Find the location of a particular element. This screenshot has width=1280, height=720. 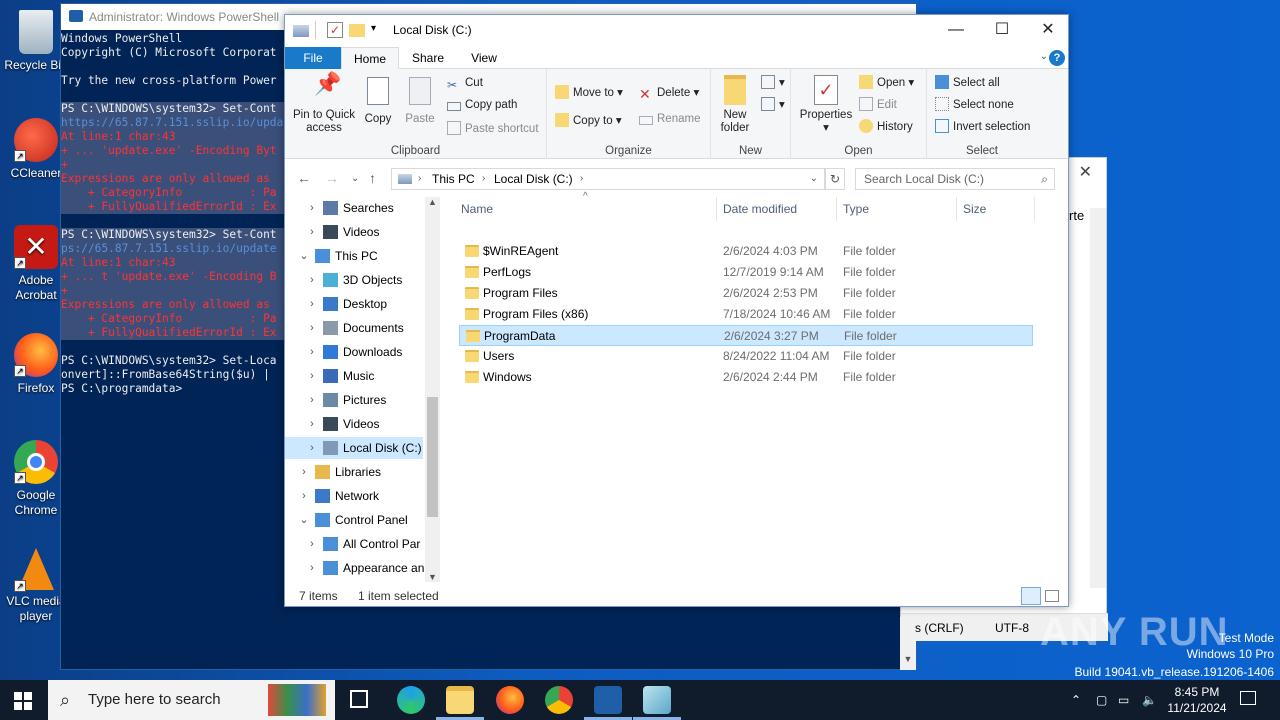

notepad-scrollbar is located at coordinates (1098, 398).